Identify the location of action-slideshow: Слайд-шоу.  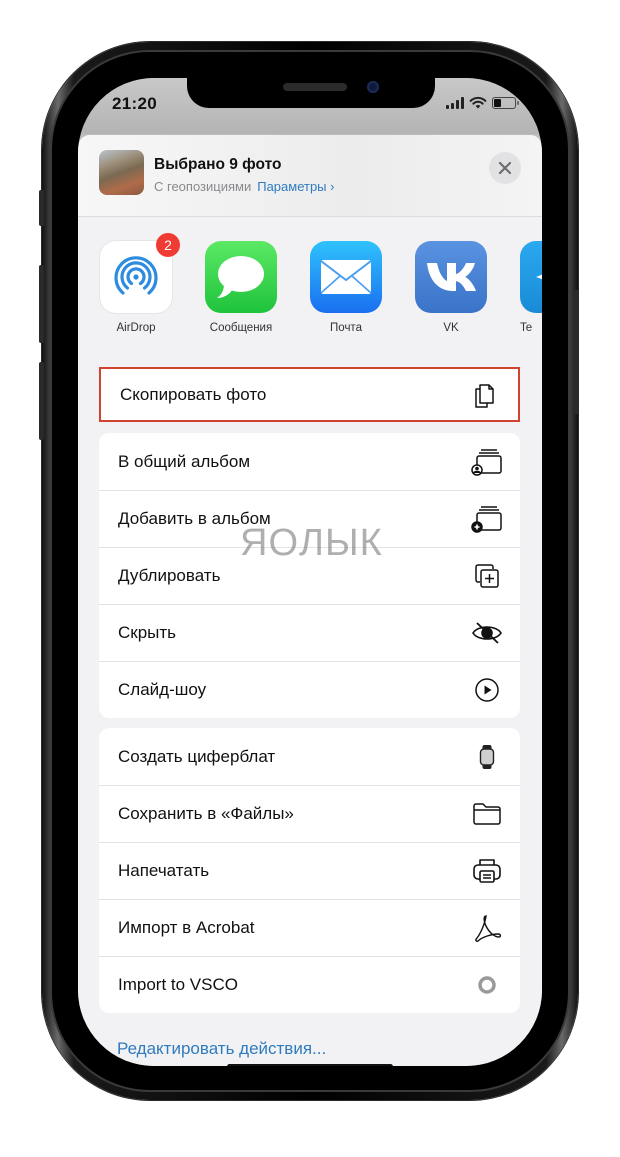
(309, 689).